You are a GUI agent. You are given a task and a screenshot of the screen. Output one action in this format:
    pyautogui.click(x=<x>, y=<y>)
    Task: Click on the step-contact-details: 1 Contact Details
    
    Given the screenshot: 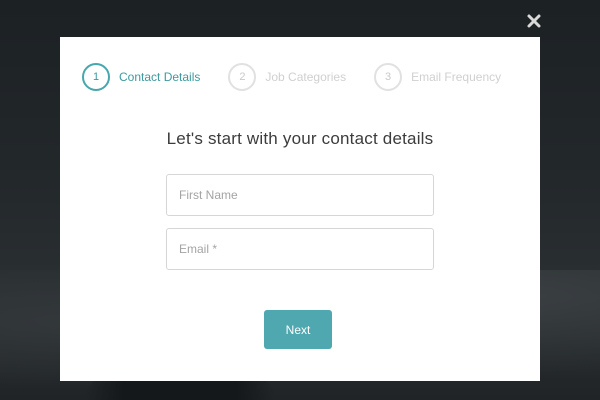 What is the action you would take?
    pyautogui.click(x=141, y=77)
    